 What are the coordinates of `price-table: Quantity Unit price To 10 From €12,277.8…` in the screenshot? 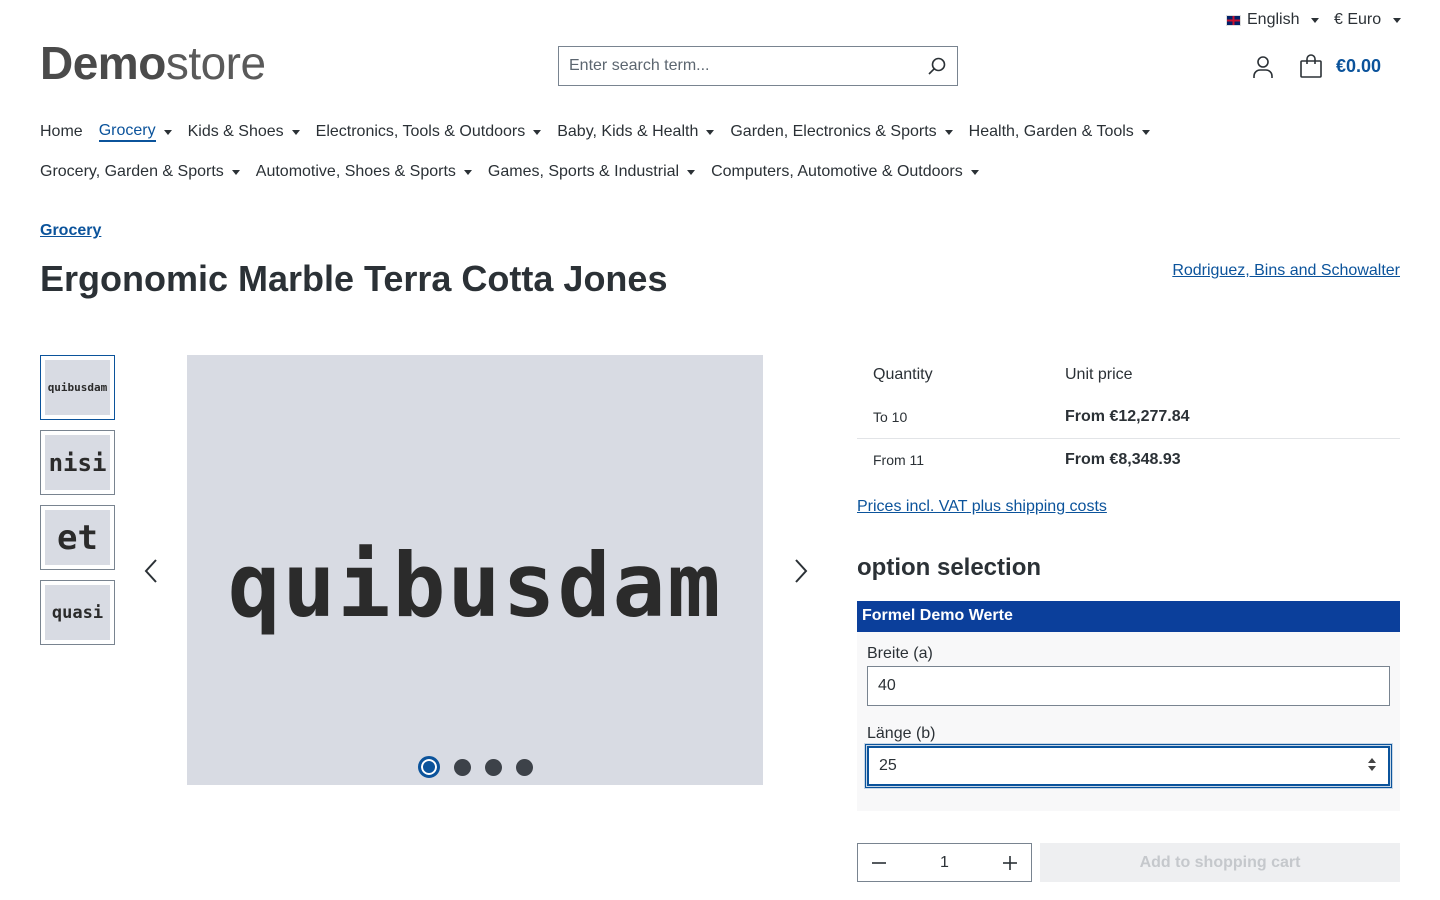 It's located at (1128, 418).